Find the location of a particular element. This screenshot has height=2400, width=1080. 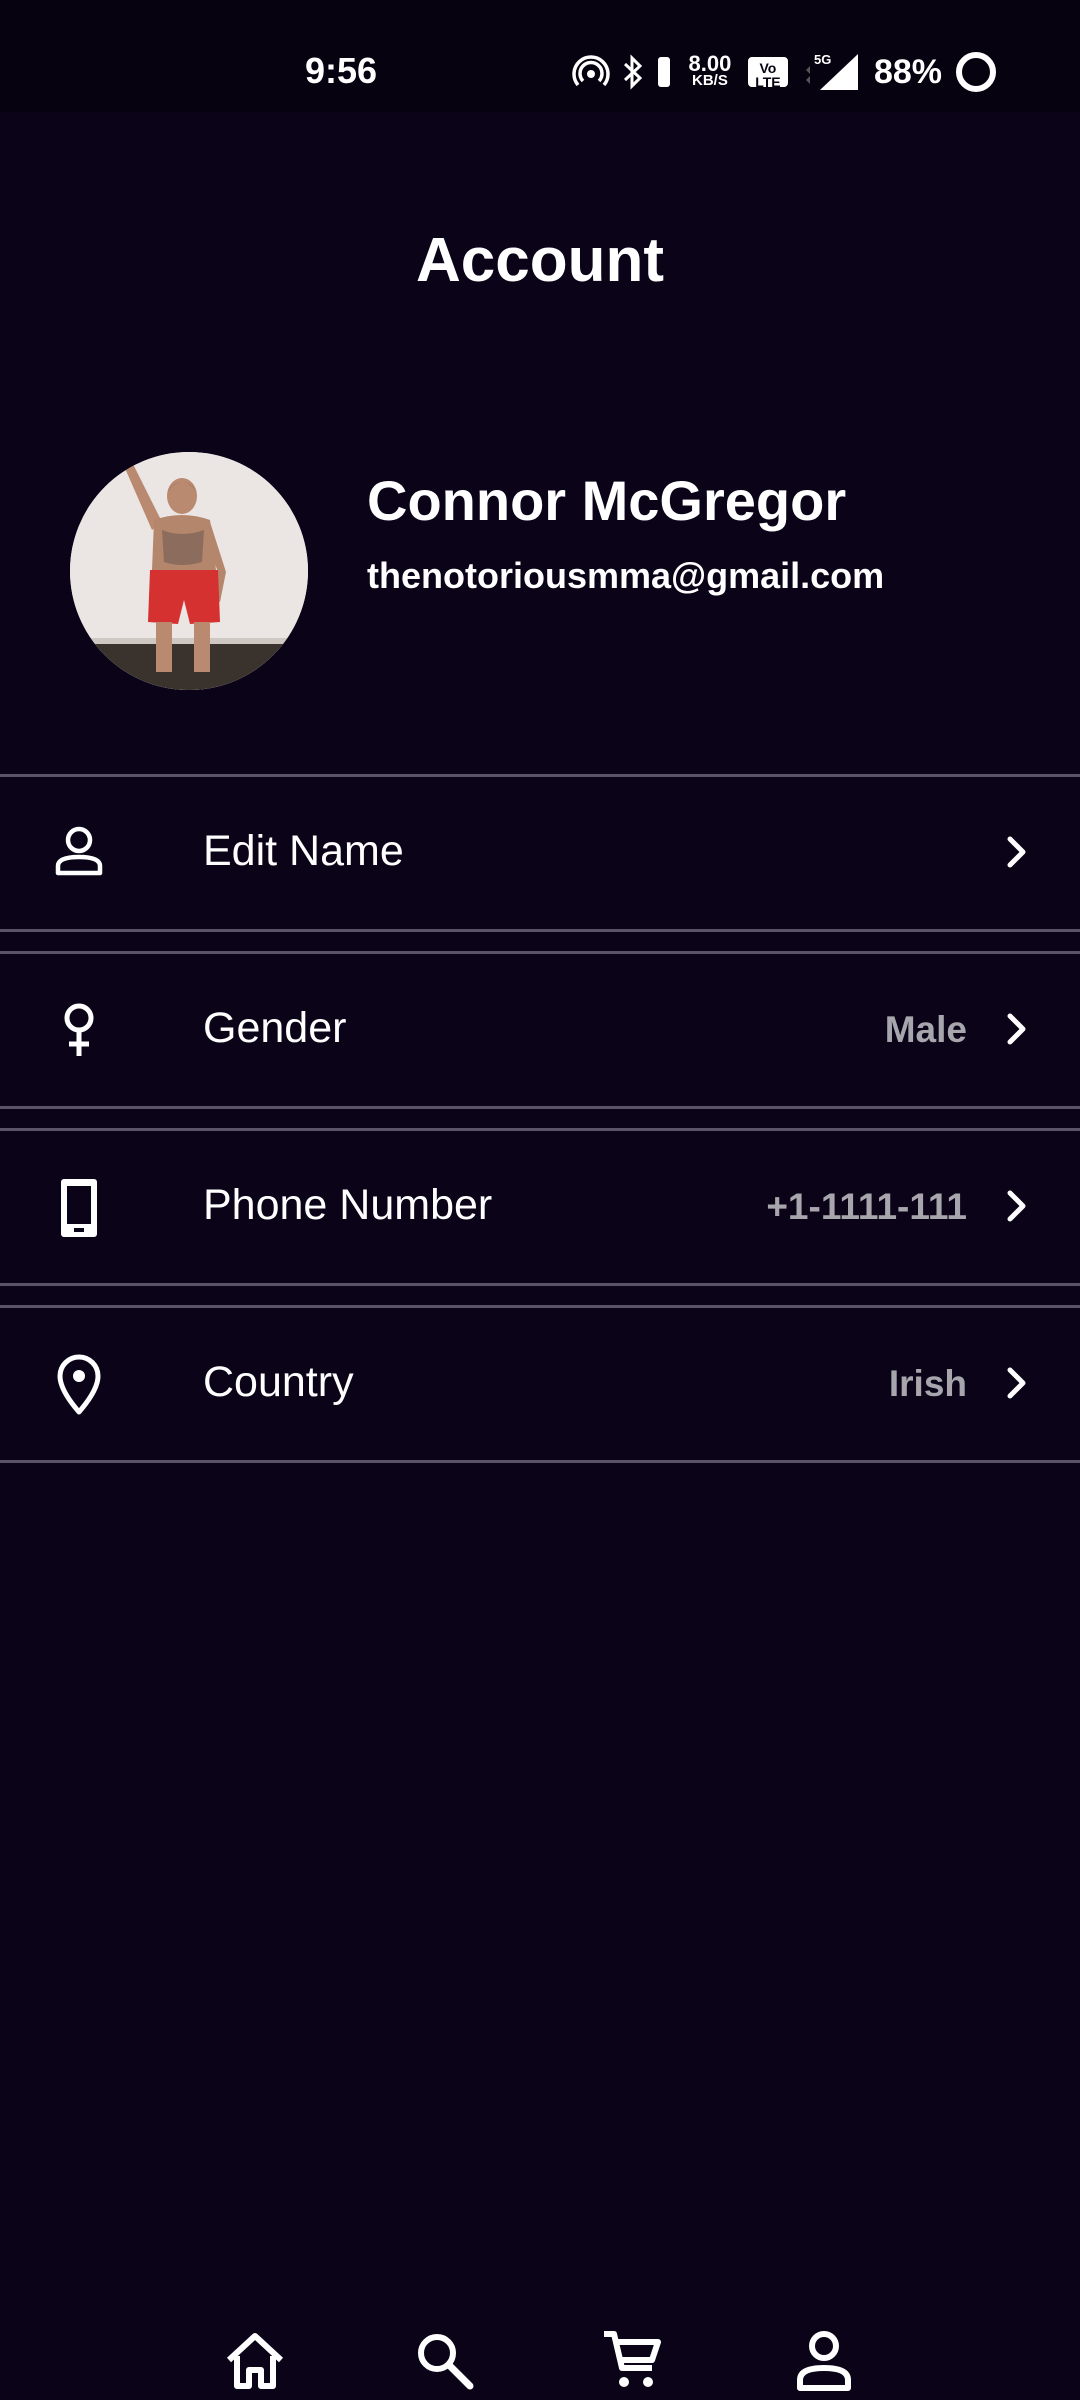

profile-photo is located at coordinates (189, 571).